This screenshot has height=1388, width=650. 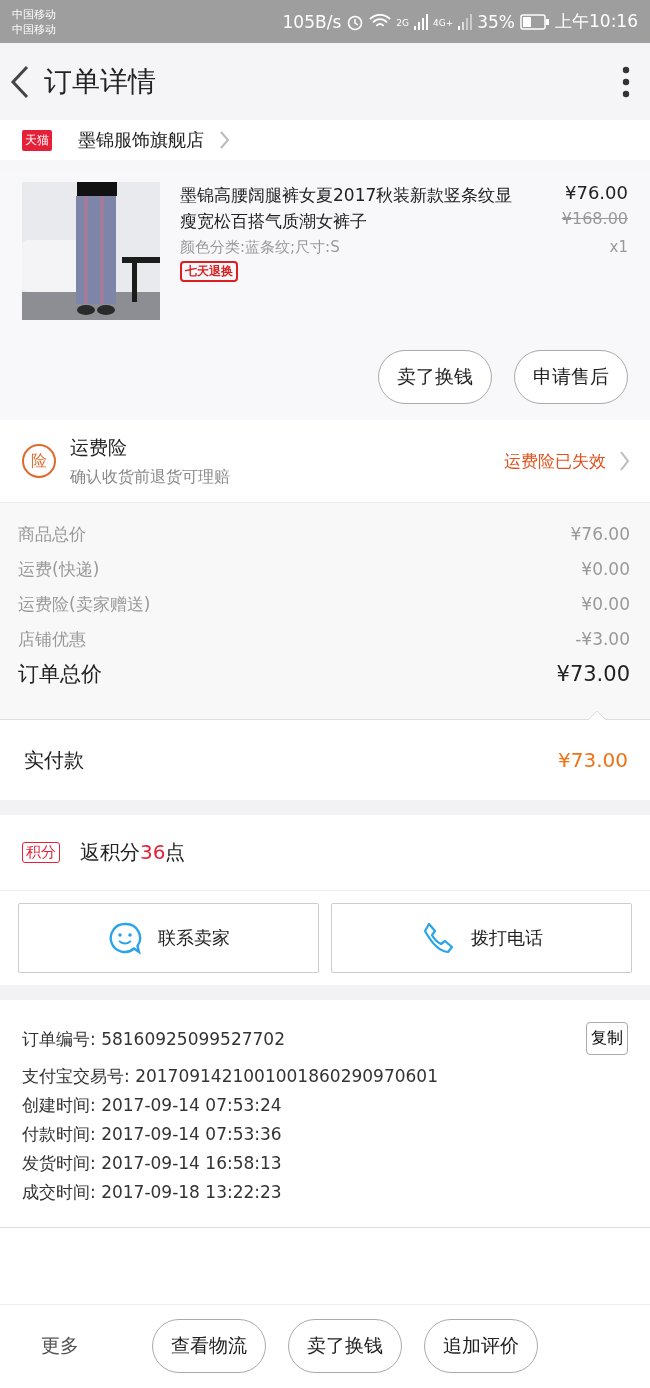 What do you see at coordinates (37, 140) in the screenshot?
I see `store-badge: 天猫` at bounding box center [37, 140].